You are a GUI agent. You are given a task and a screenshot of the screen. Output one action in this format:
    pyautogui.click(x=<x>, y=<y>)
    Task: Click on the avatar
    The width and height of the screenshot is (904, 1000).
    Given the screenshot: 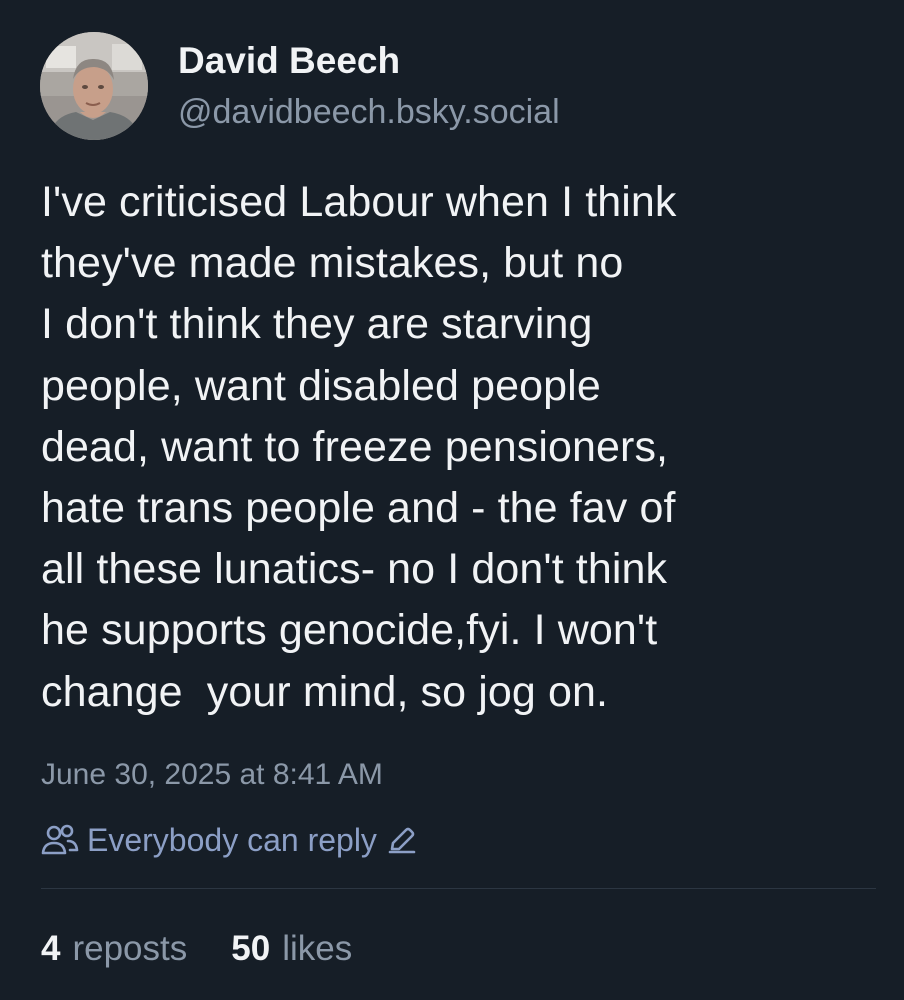 What is the action you would take?
    pyautogui.click(x=94, y=86)
    